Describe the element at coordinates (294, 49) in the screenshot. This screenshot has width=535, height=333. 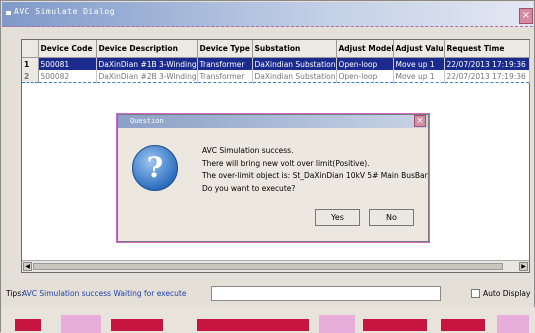
I see `column-header-substation: Substation` at that location.